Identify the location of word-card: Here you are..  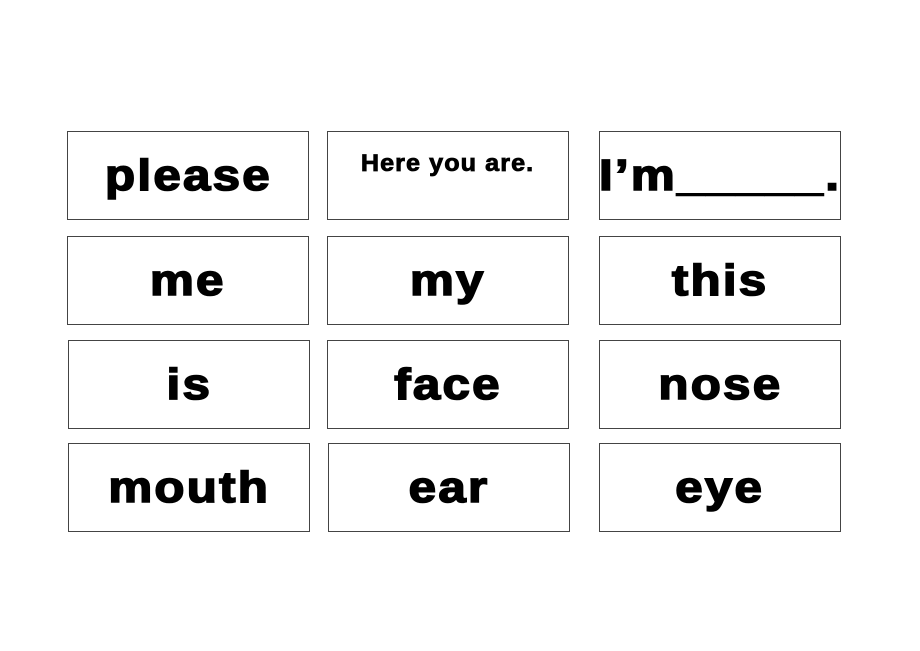
(448, 175).